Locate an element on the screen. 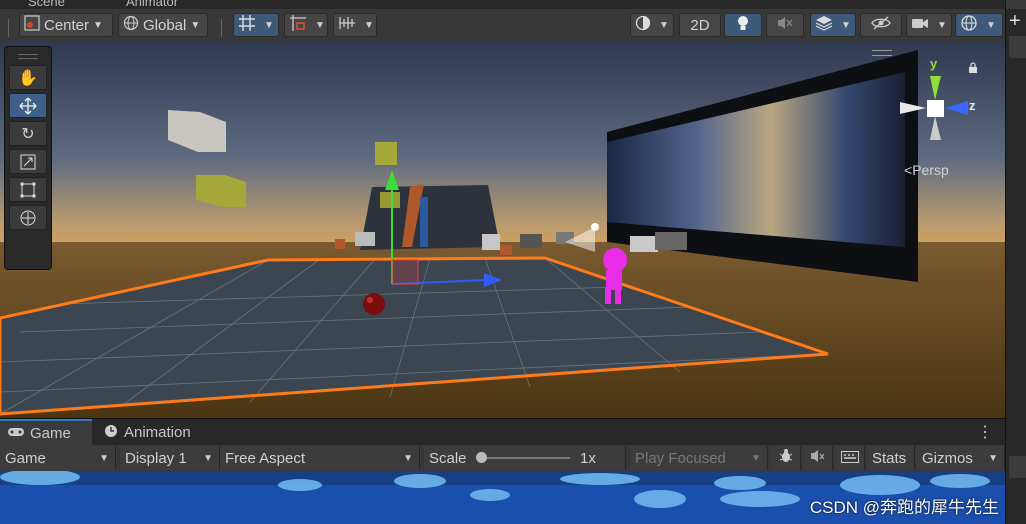  gizmo-icon is located at coordinates (969, 25).